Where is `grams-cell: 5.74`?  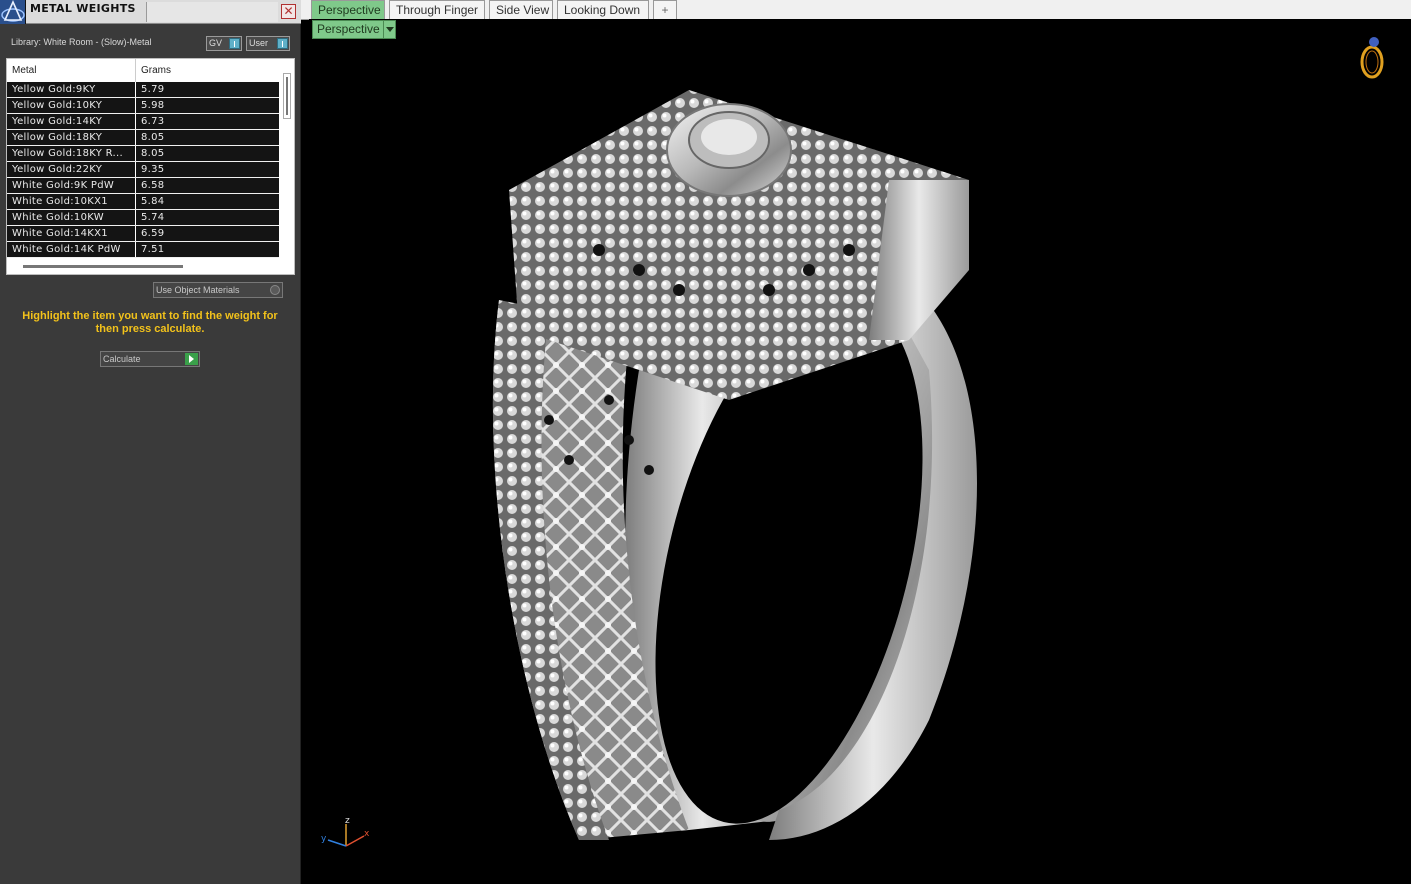
grams-cell: 5.74 is located at coordinates (153, 217).